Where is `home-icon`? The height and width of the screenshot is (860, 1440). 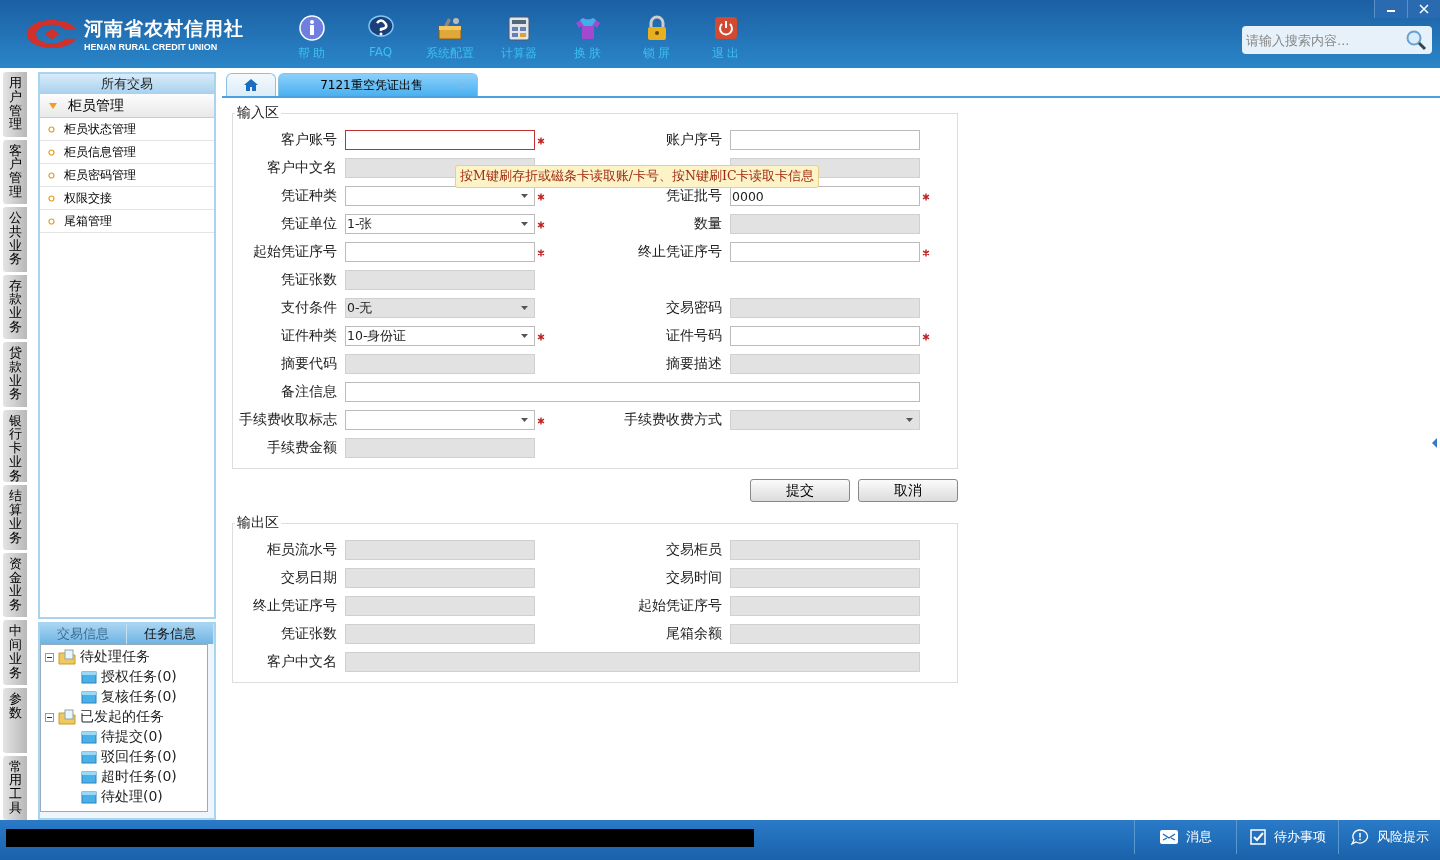
home-icon is located at coordinates (251, 85).